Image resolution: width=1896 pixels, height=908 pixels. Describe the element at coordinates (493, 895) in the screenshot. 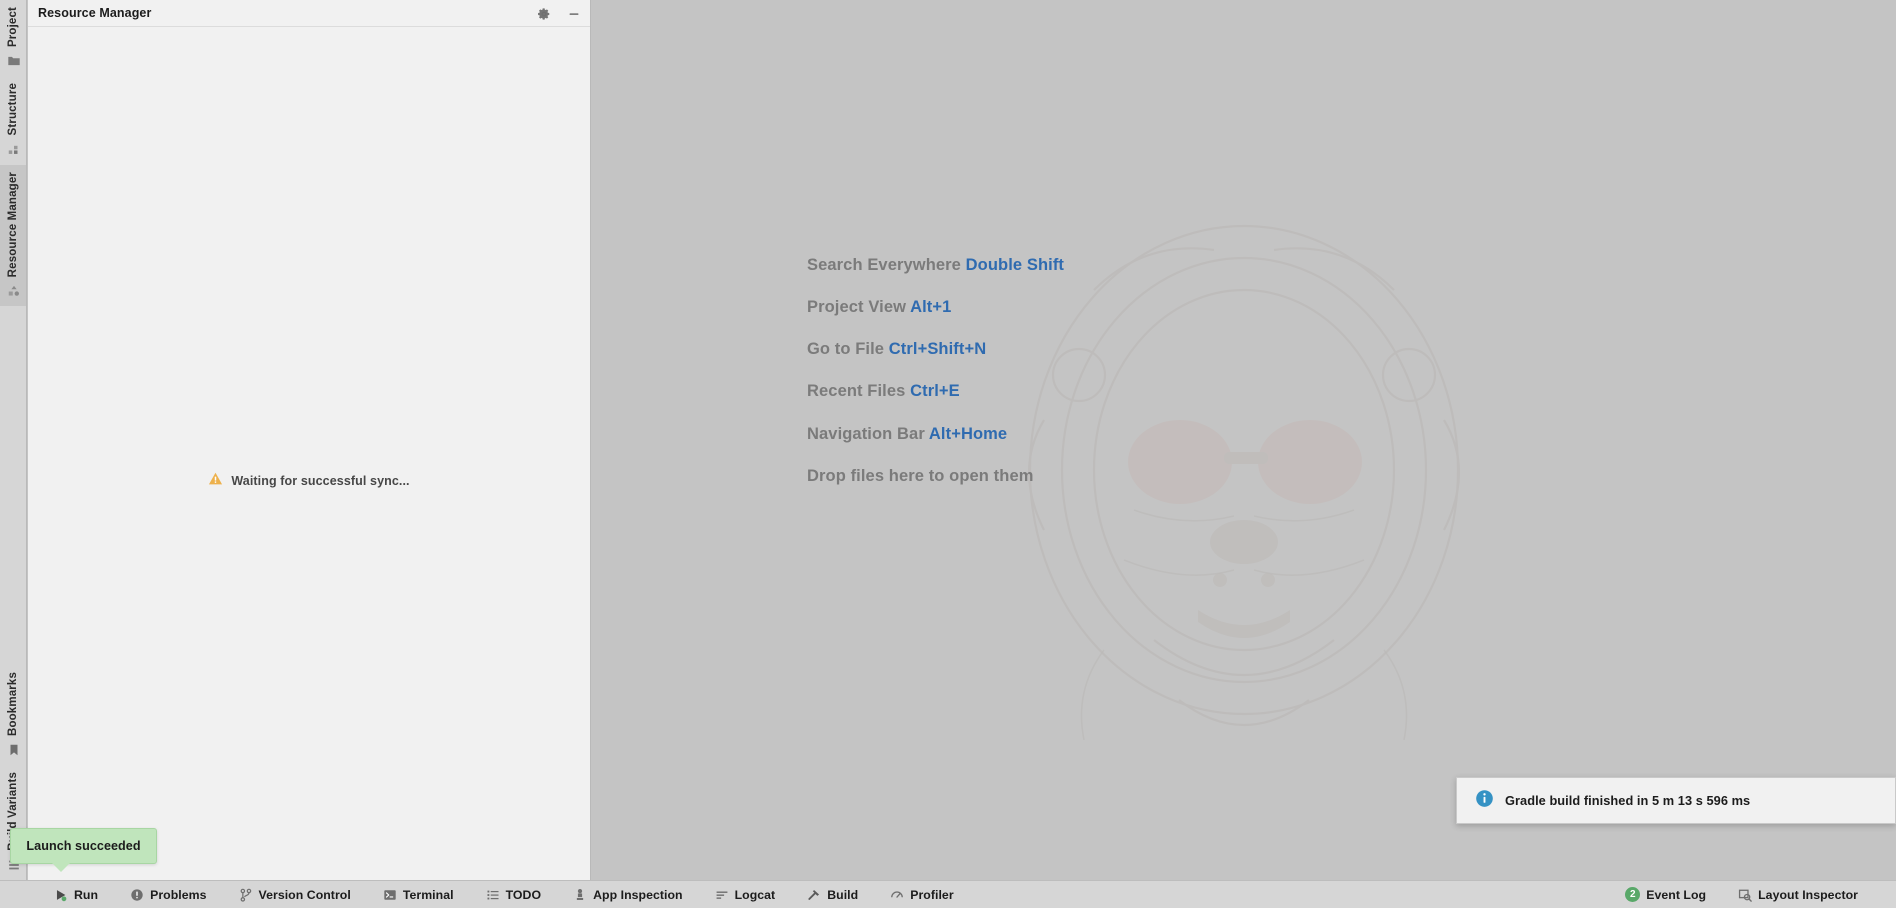

I see `todo-icon` at that location.